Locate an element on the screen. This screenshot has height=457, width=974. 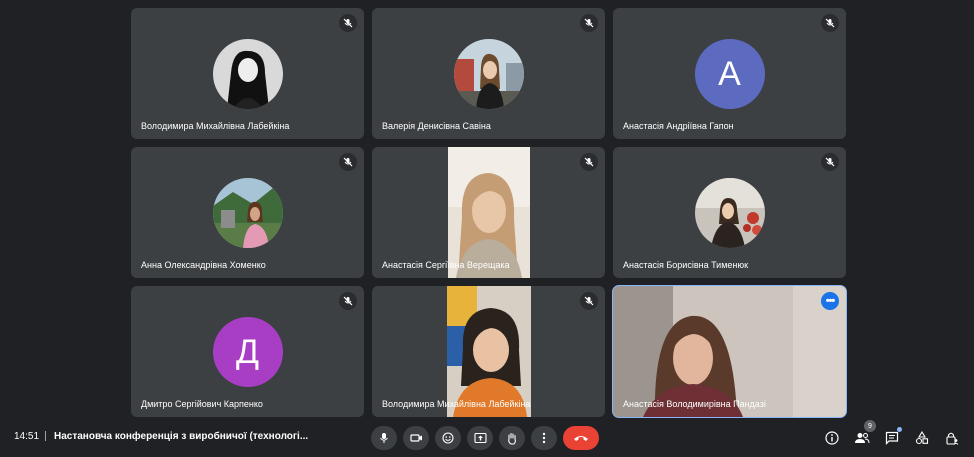
hang-up-icon is located at coordinates (581, 438).